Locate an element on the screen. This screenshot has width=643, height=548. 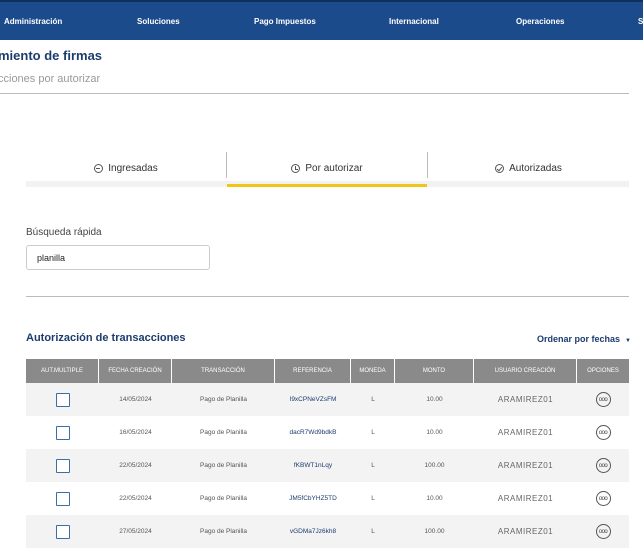
cell-fecha: 16/05/2024 is located at coordinates (135, 432).